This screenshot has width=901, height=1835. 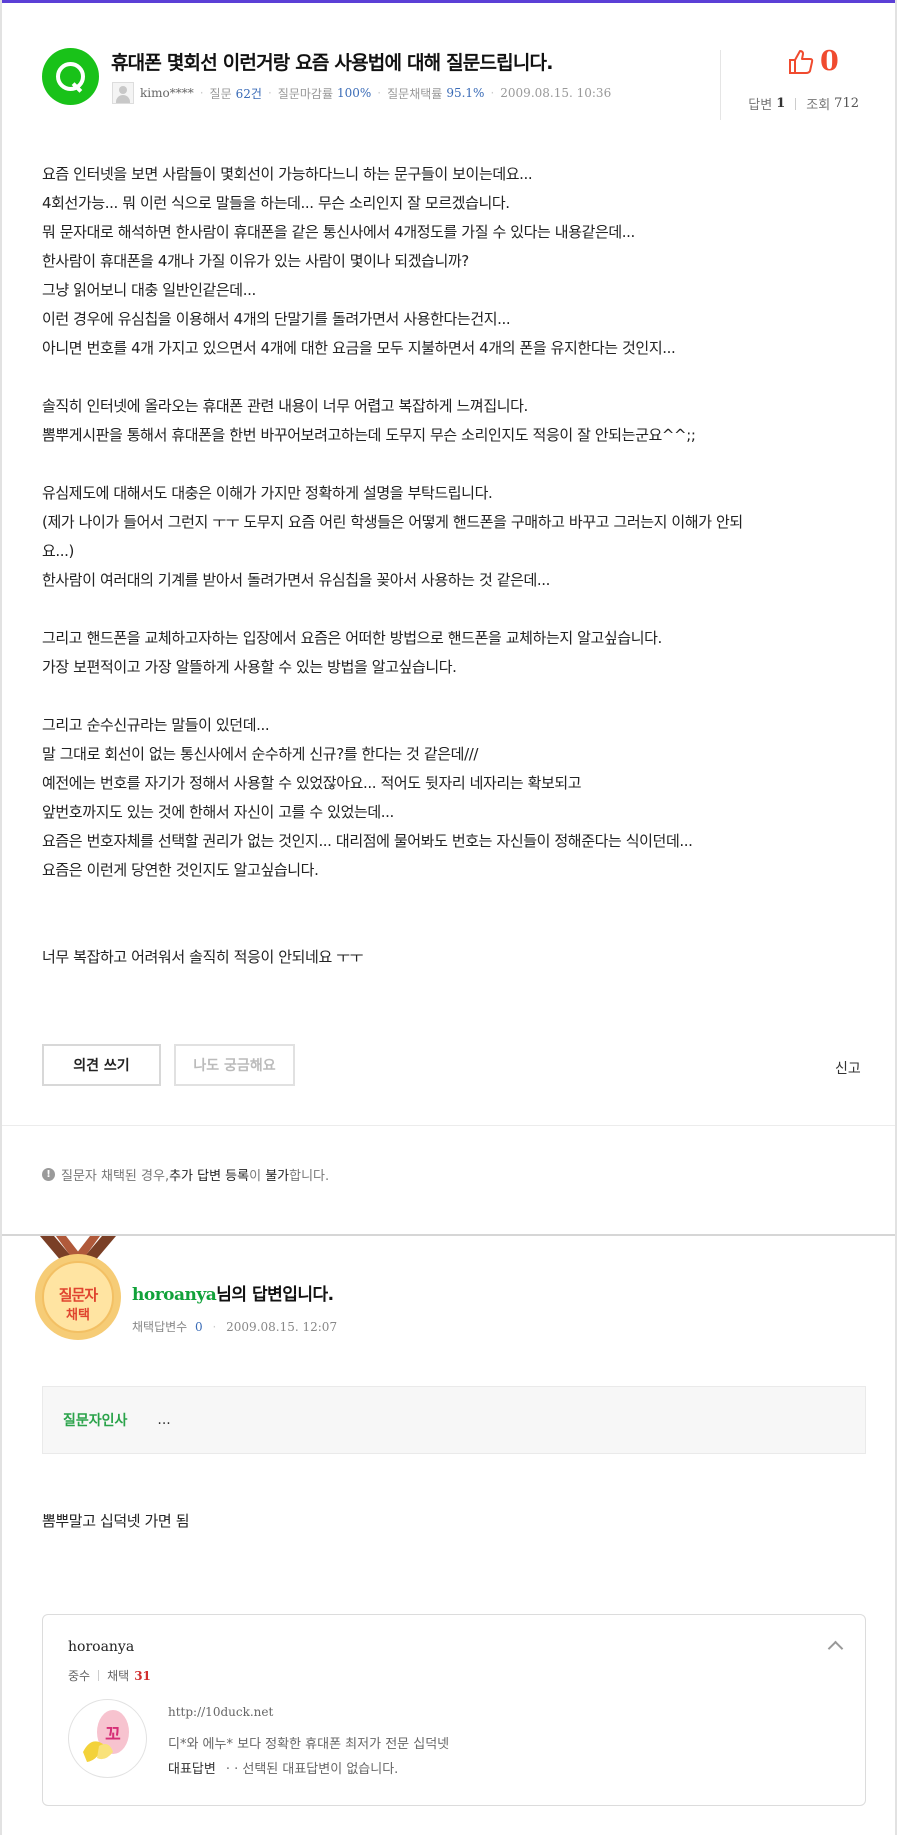 I want to click on question-body-line: 너무 복잡하고 어려워서 솔직히 적응이 안되네요 ㅜㅜ, so click(x=203, y=957).